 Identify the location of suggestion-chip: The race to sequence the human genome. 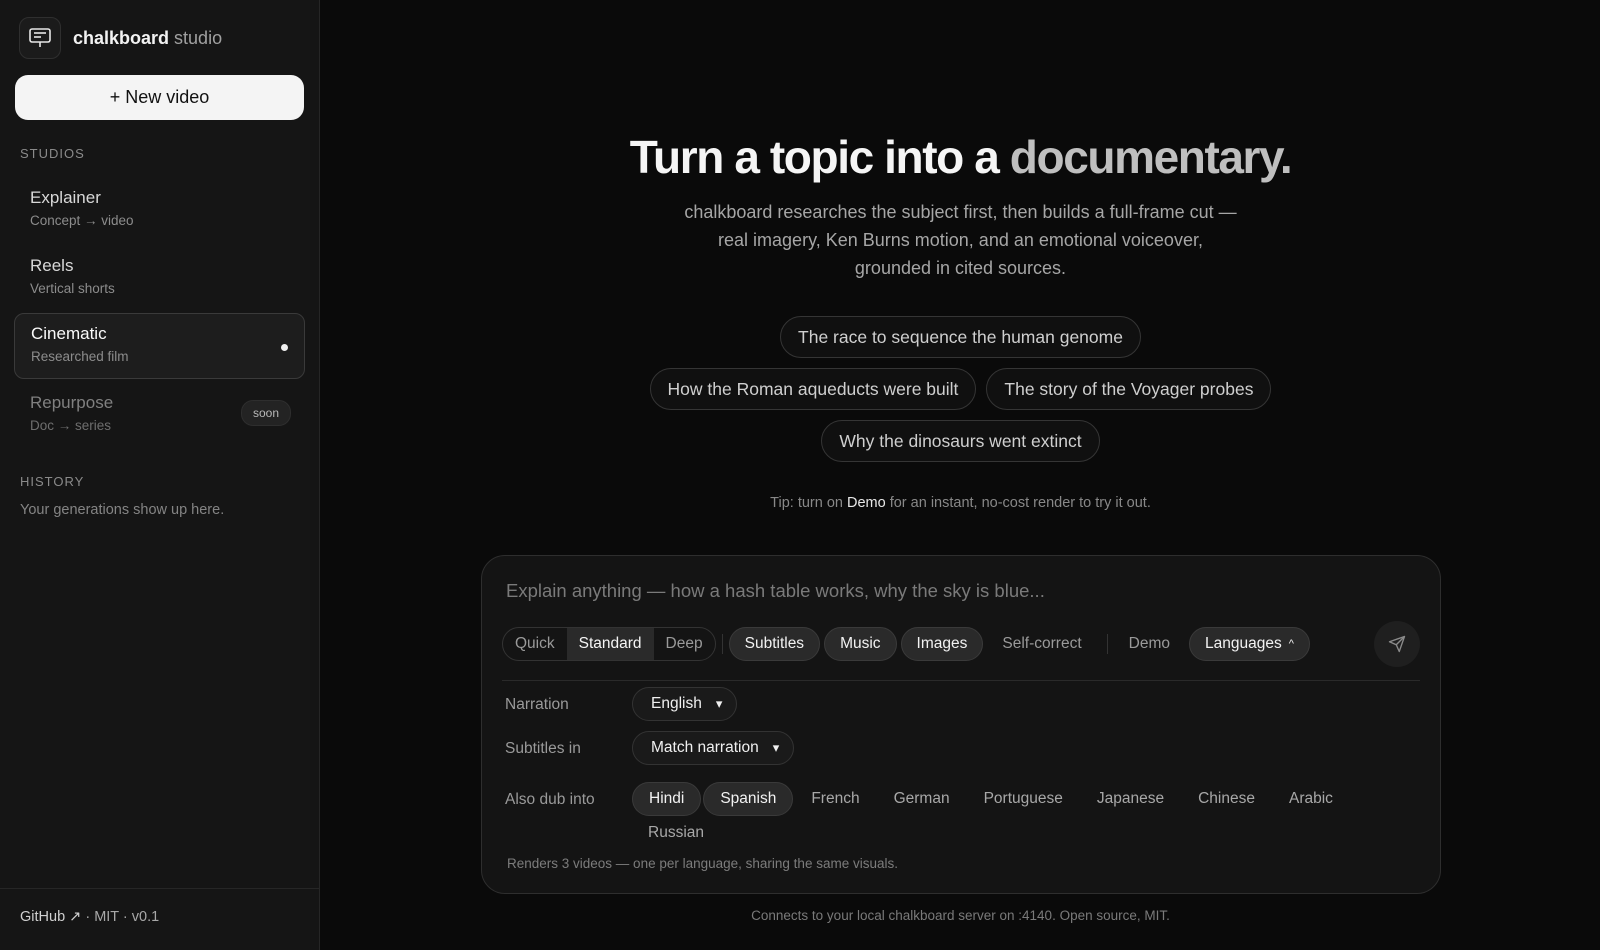
(960, 337).